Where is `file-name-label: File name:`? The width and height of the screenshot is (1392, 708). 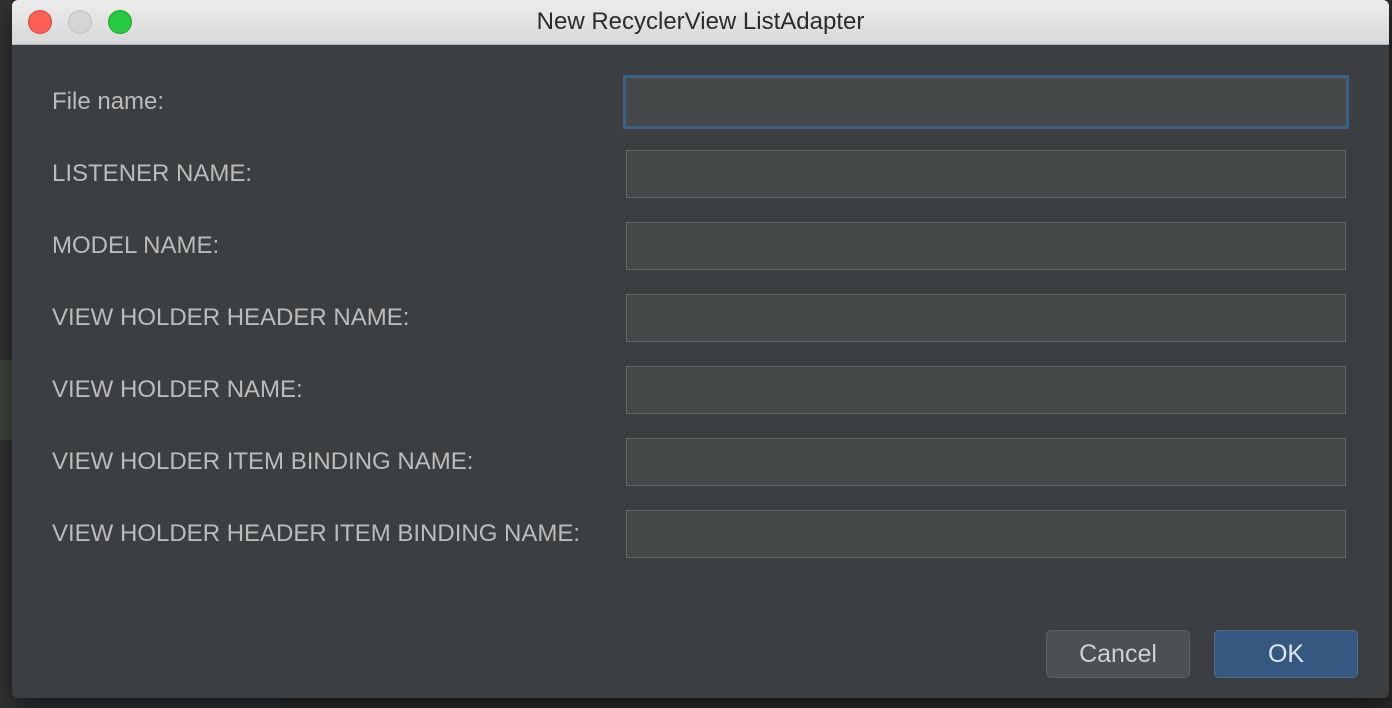
file-name-label: File name: is located at coordinates (108, 101).